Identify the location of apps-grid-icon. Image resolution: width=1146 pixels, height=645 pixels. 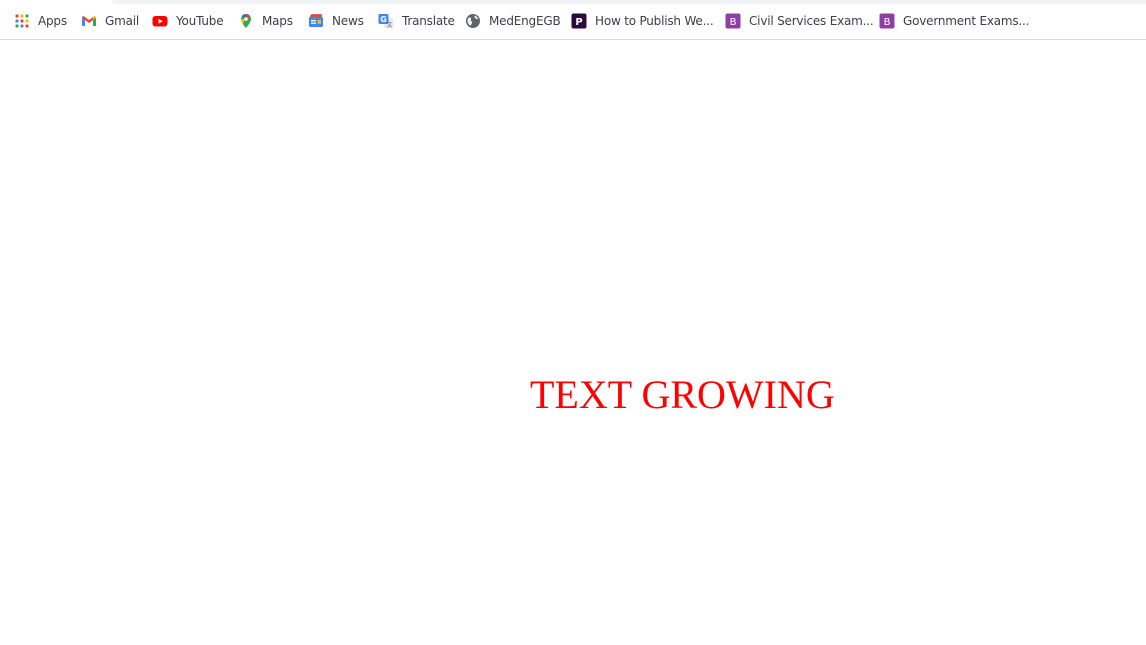
(22, 21).